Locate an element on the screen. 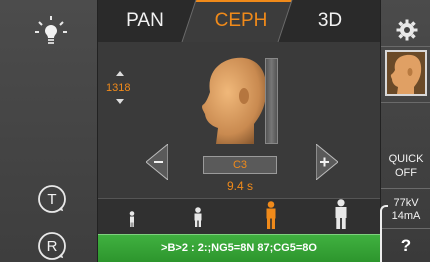  patient-size-child-small is located at coordinates (132, 219).